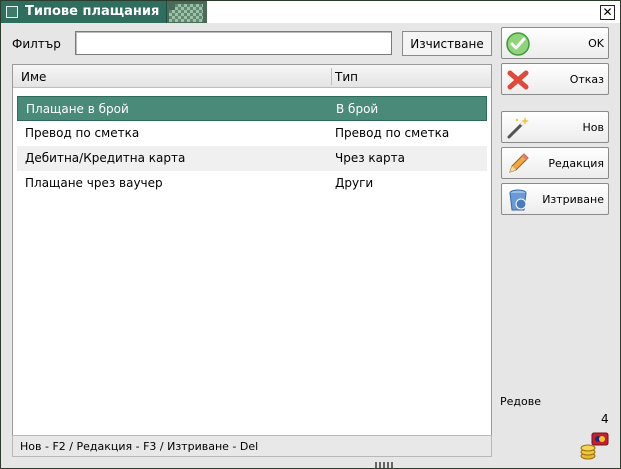 Image resolution: width=621 pixels, height=469 pixels. What do you see at coordinates (252, 133) in the screenshot?
I see `table-row: Превод по сметка Превод по сметка` at bounding box center [252, 133].